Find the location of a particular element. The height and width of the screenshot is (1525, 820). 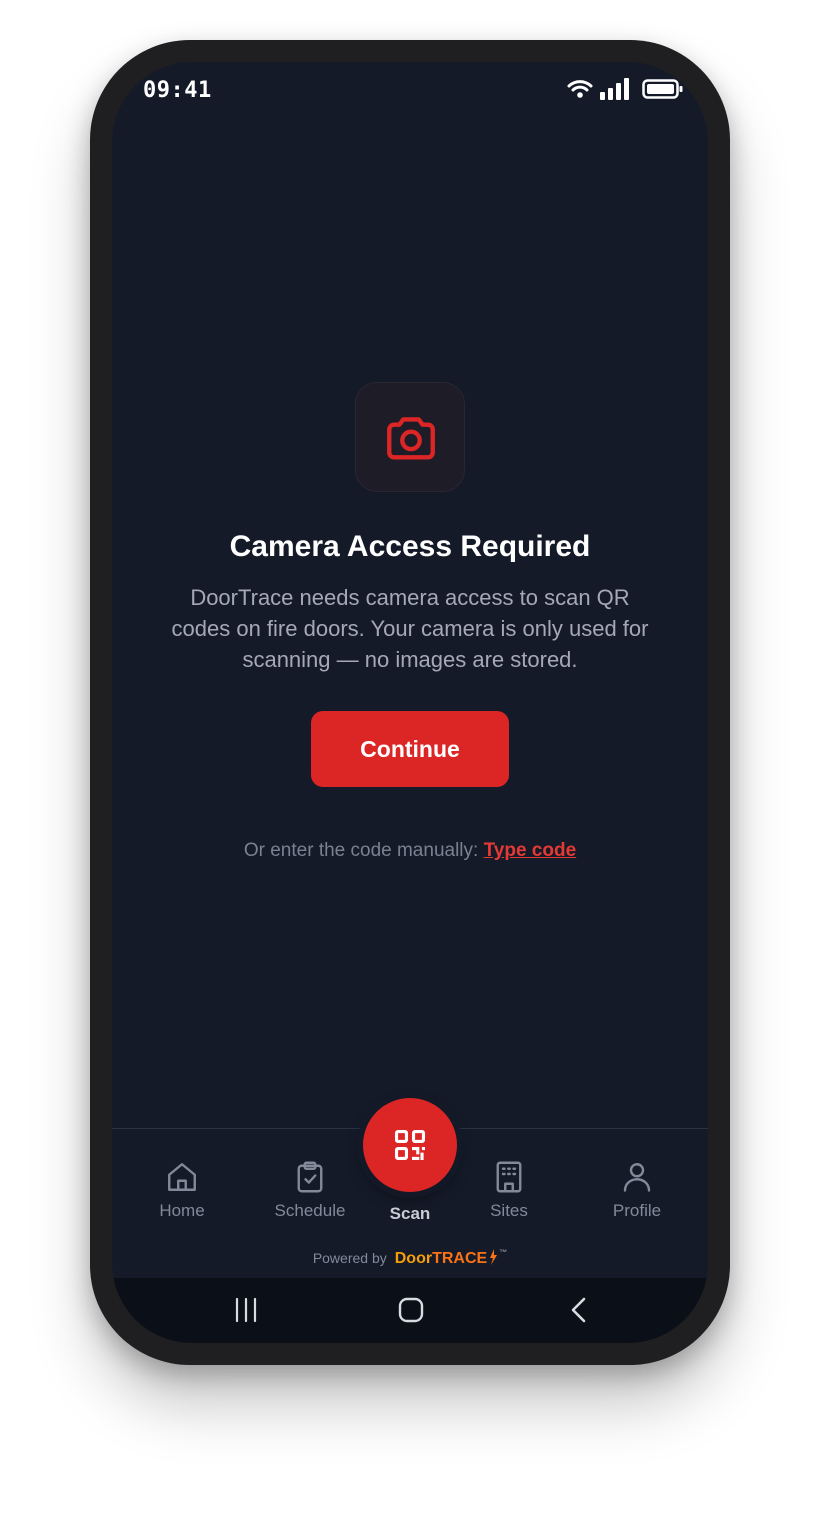

building-icon is located at coordinates (509, 1177).